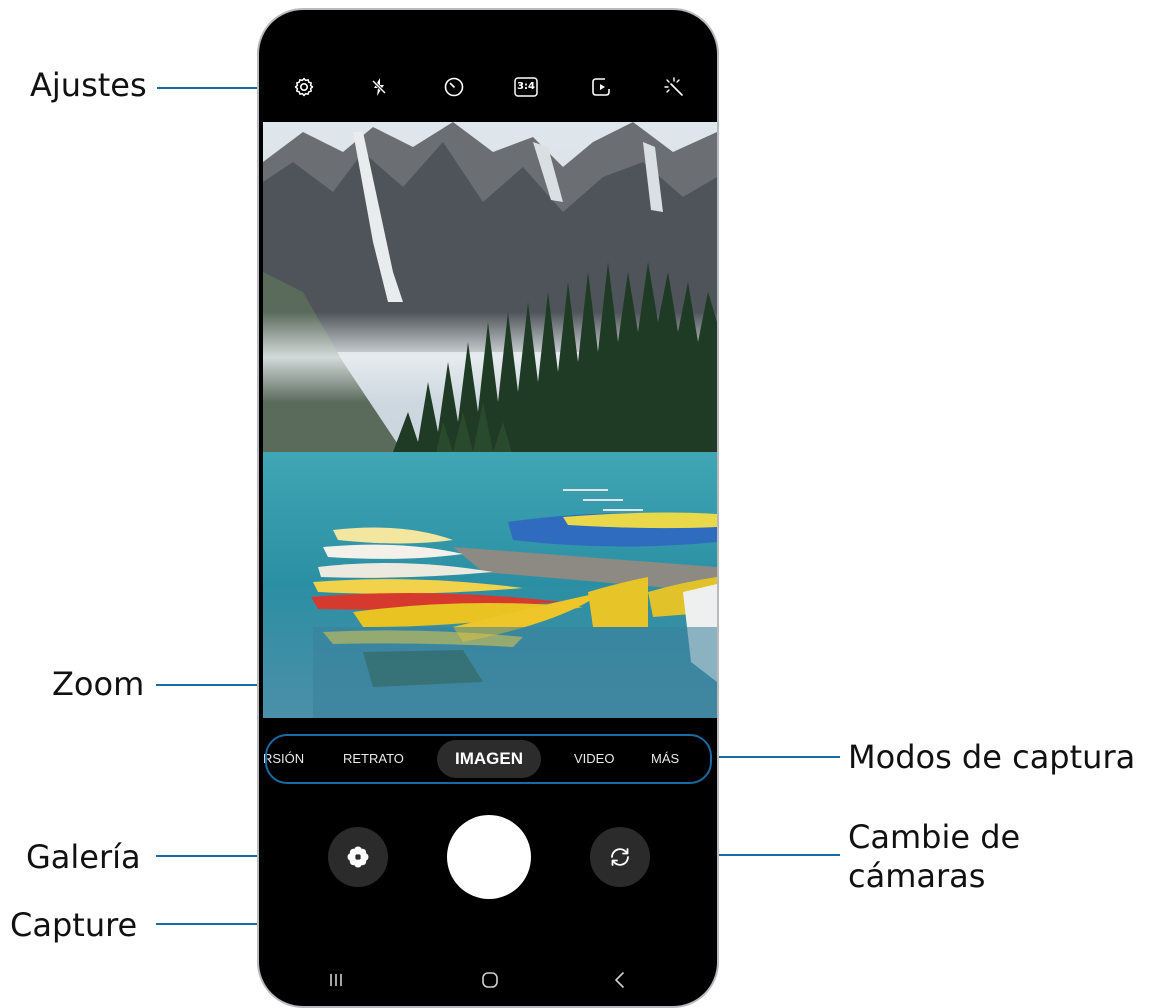 Image resolution: width=1160 pixels, height=1008 pixels. I want to click on callout-capture-modes: Modos de captura, so click(992, 757).